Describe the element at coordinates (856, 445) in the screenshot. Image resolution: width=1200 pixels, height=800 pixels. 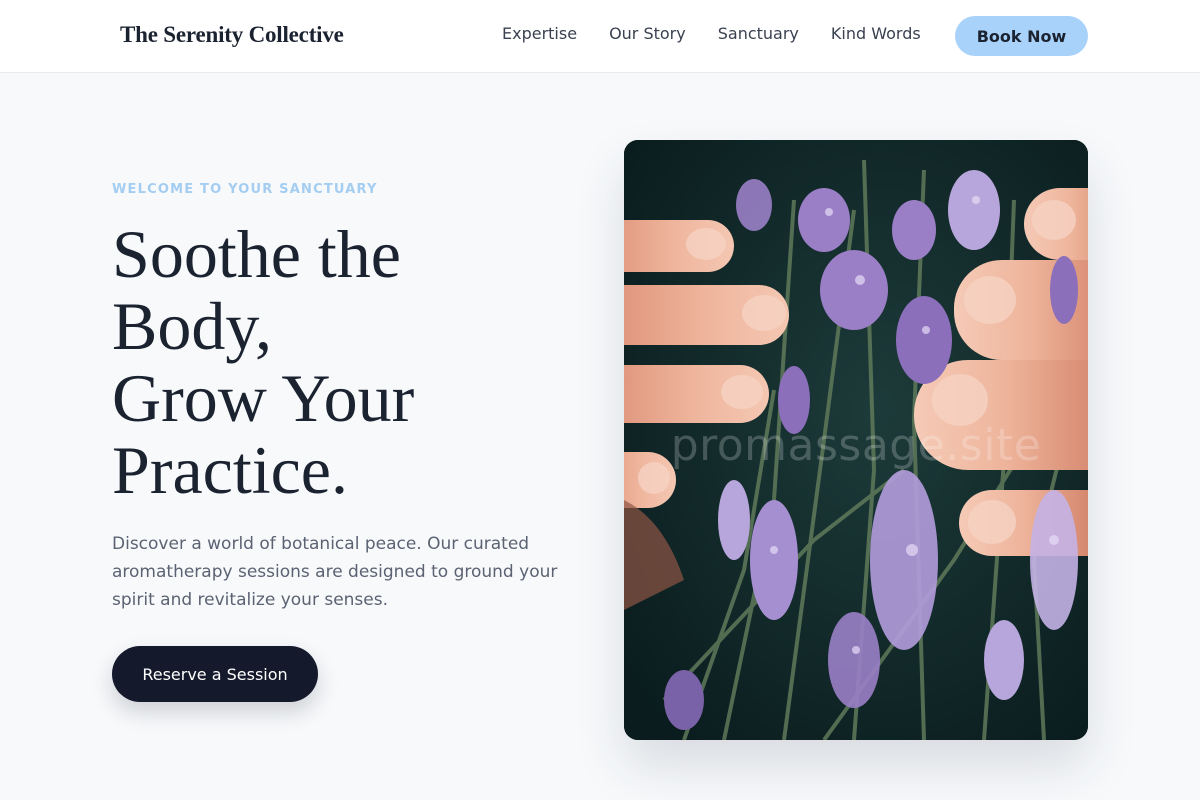
I see `image-watermark: promassage.site` at that location.